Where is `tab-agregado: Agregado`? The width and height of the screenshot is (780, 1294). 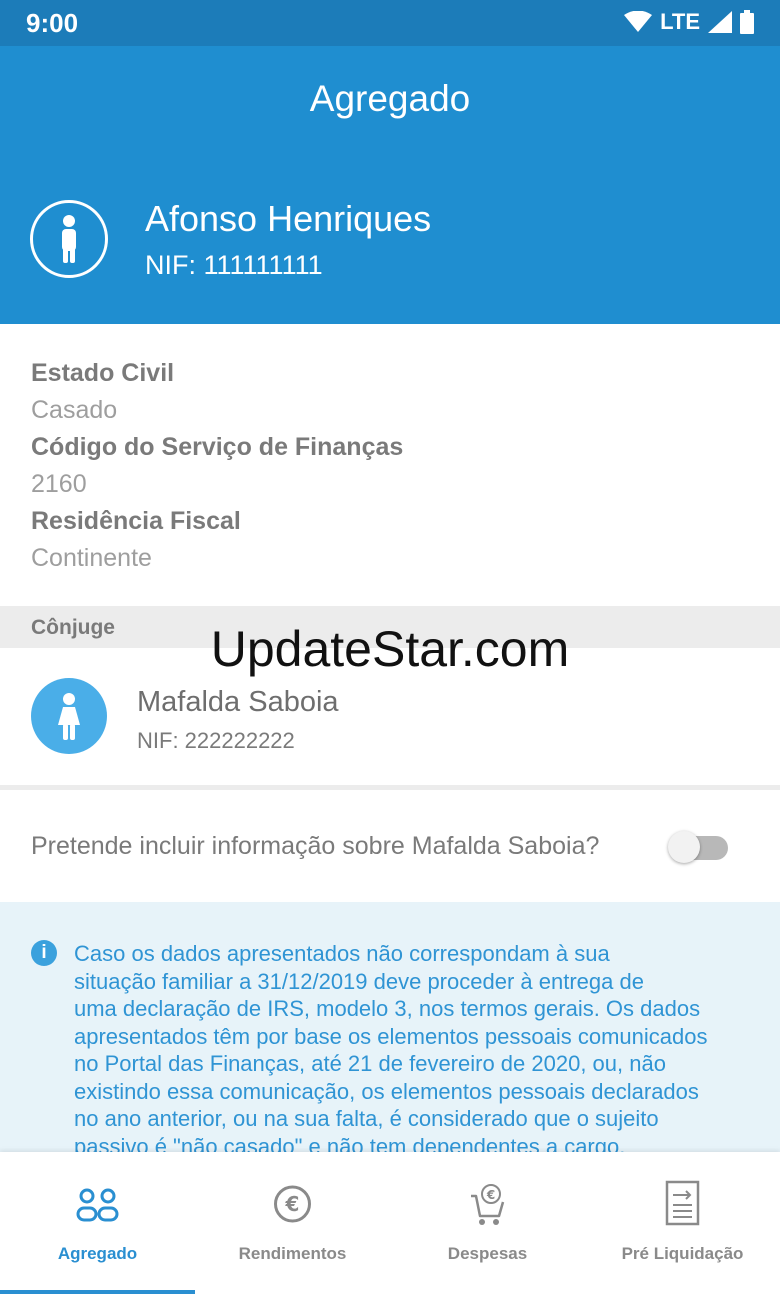 tab-agregado: Agregado is located at coordinates (97, 1223).